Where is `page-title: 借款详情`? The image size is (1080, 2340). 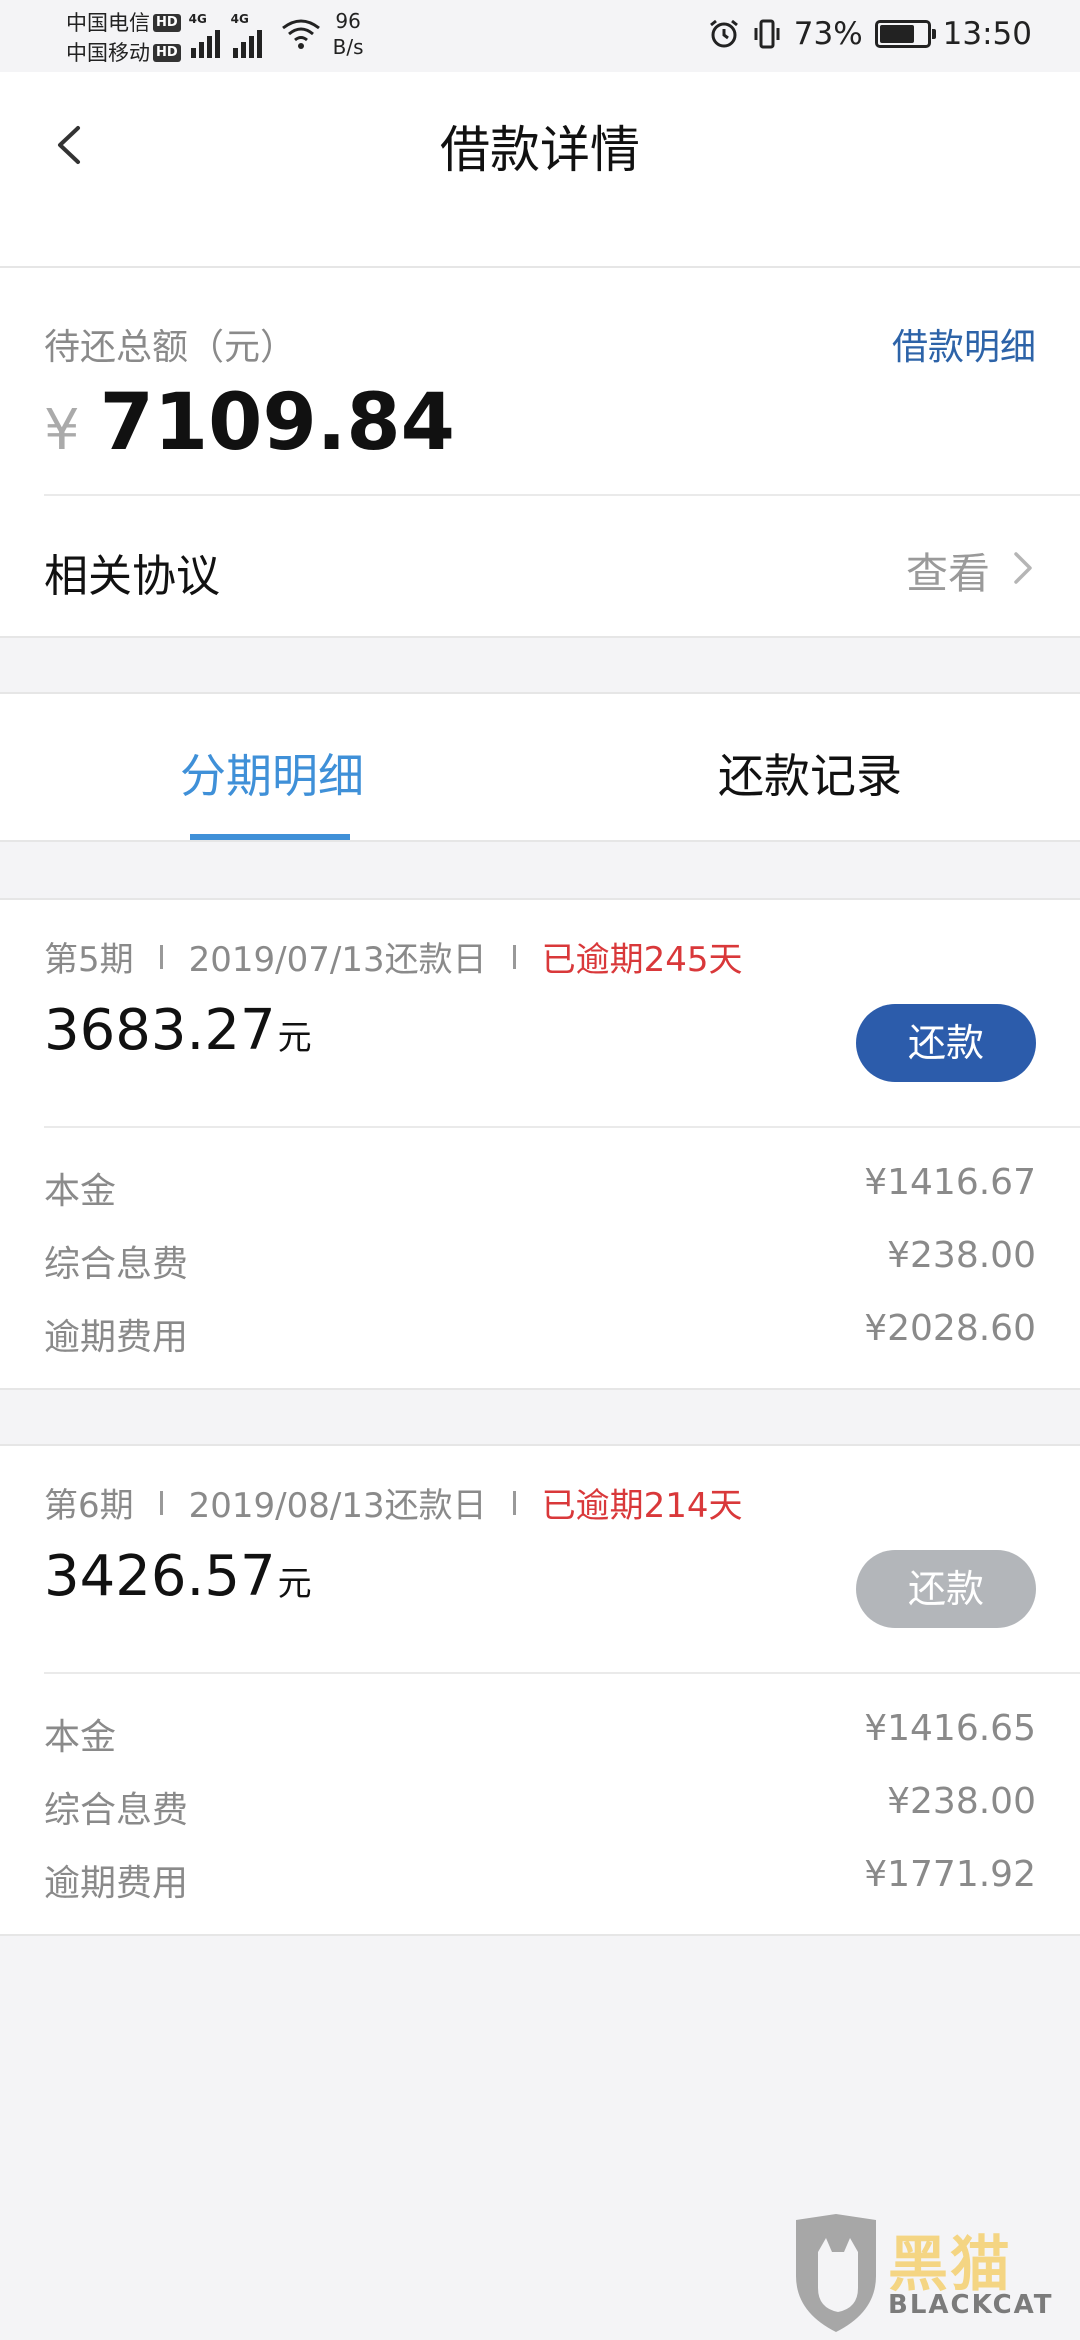
page-title: 借款详情 is located at coordinates (540, 150).